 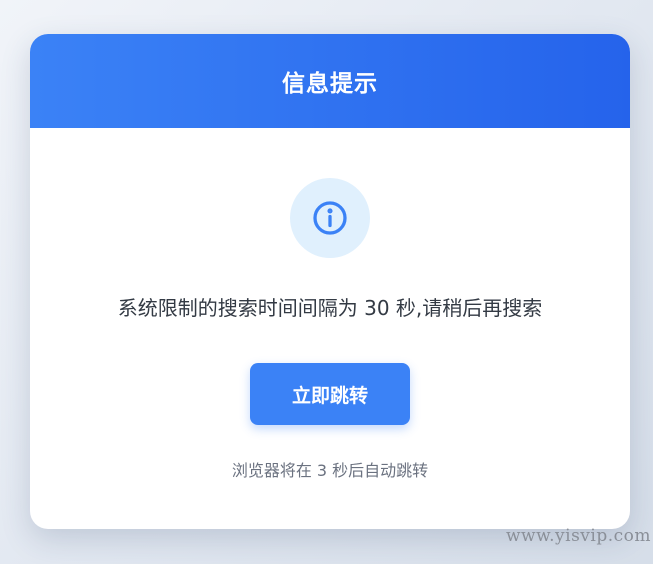 I want to click on dialog-title: 信息提示, so click(x=330, y=84).